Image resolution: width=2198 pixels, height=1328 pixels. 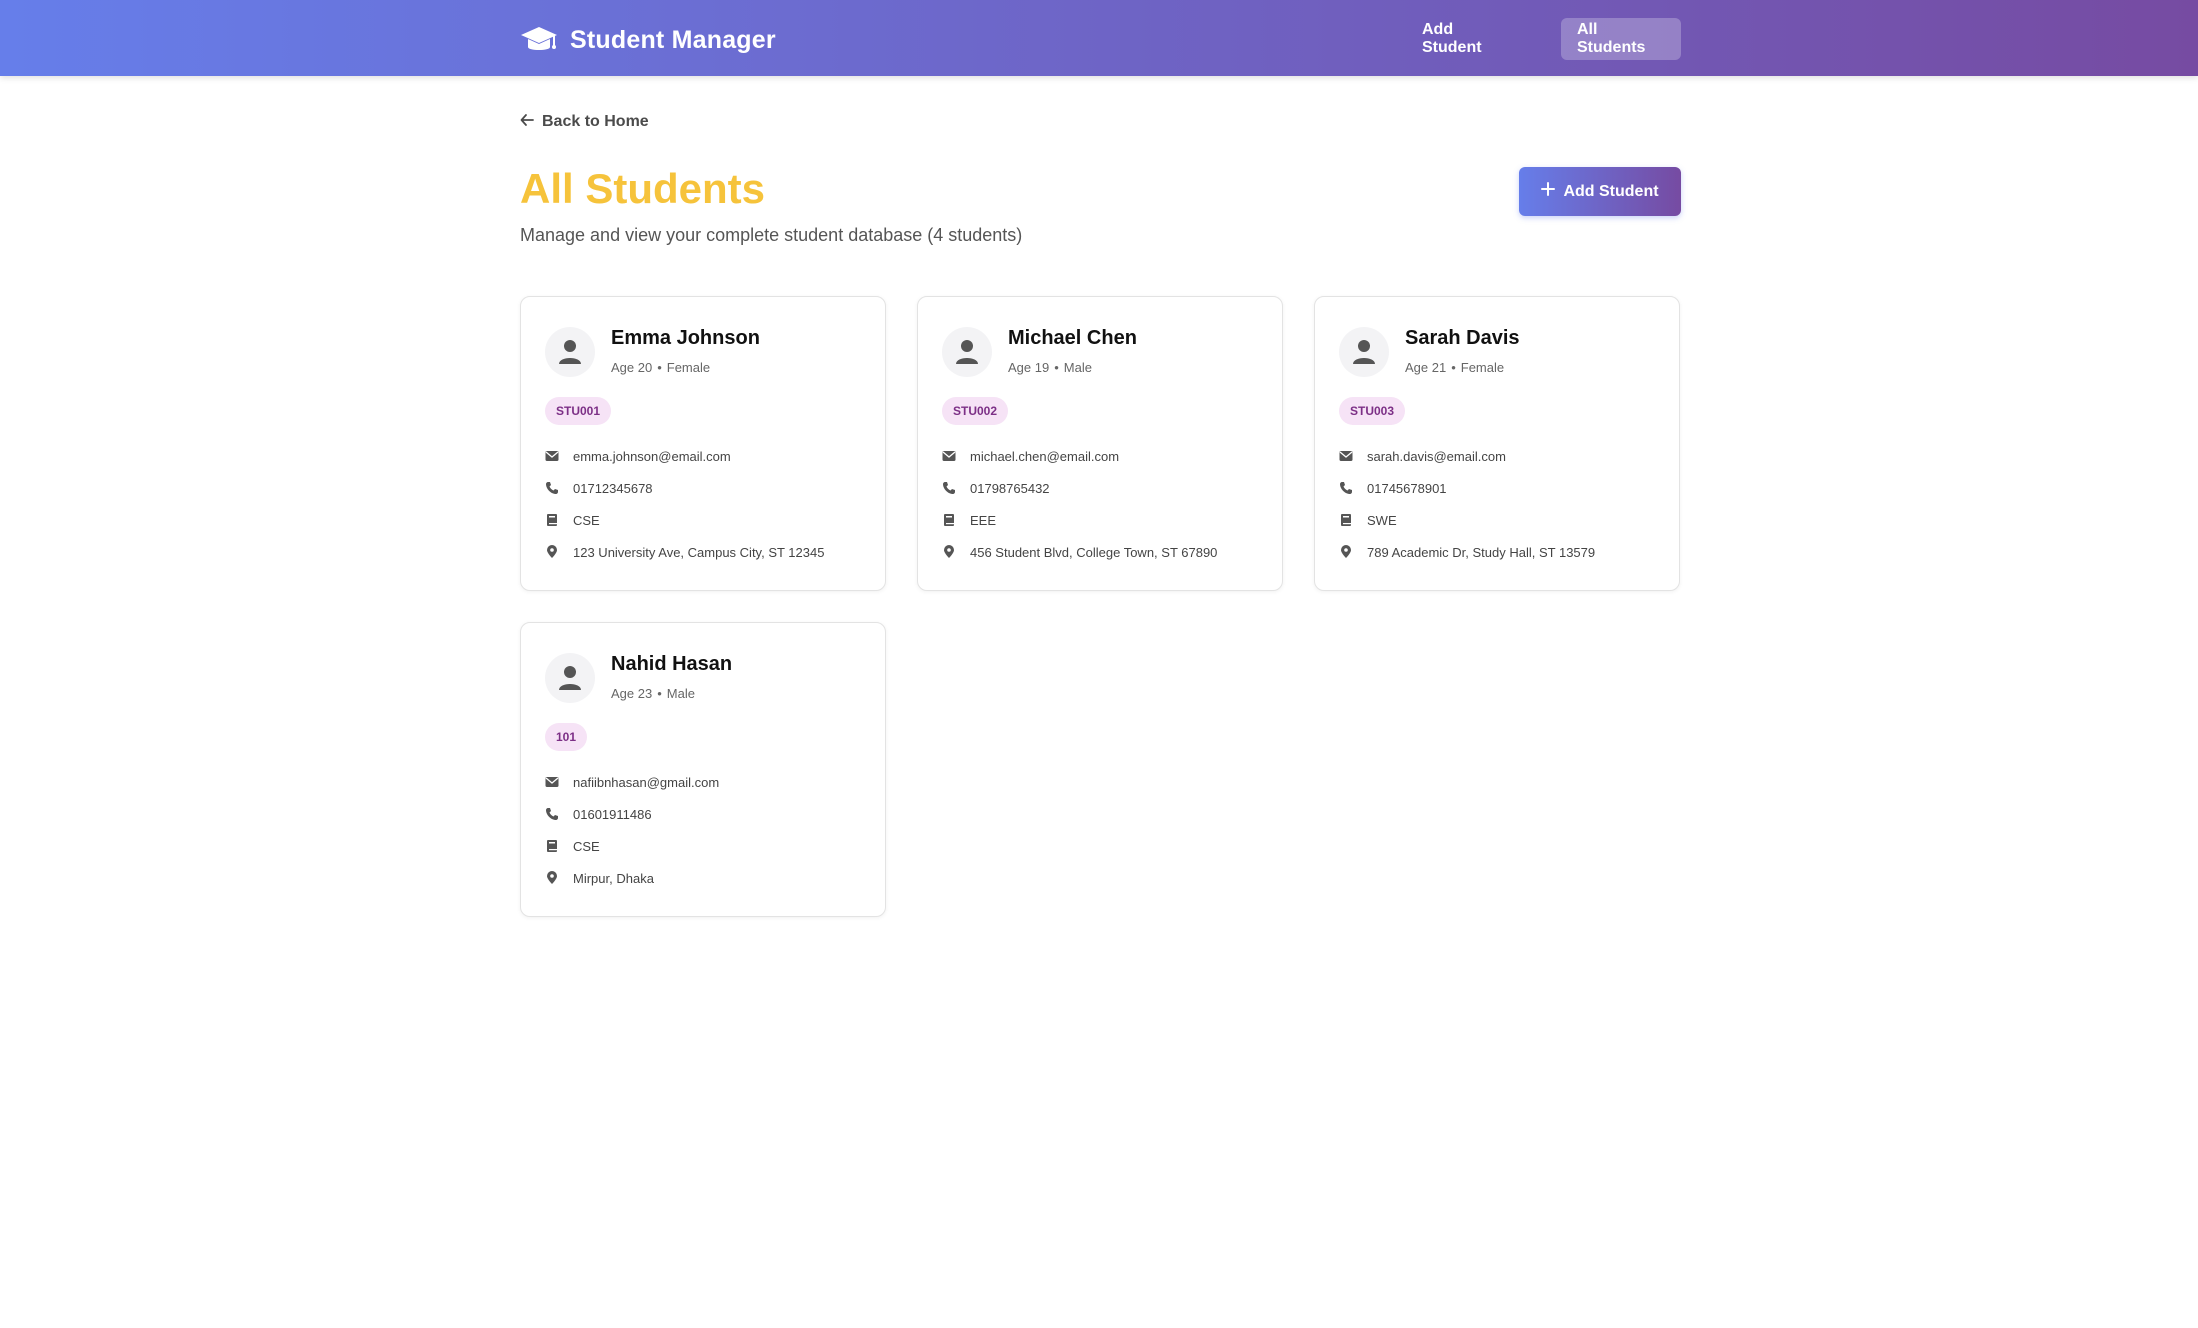 I want to click on student-email-row: michael.chen@email.com, so click(x=1030, y=456).